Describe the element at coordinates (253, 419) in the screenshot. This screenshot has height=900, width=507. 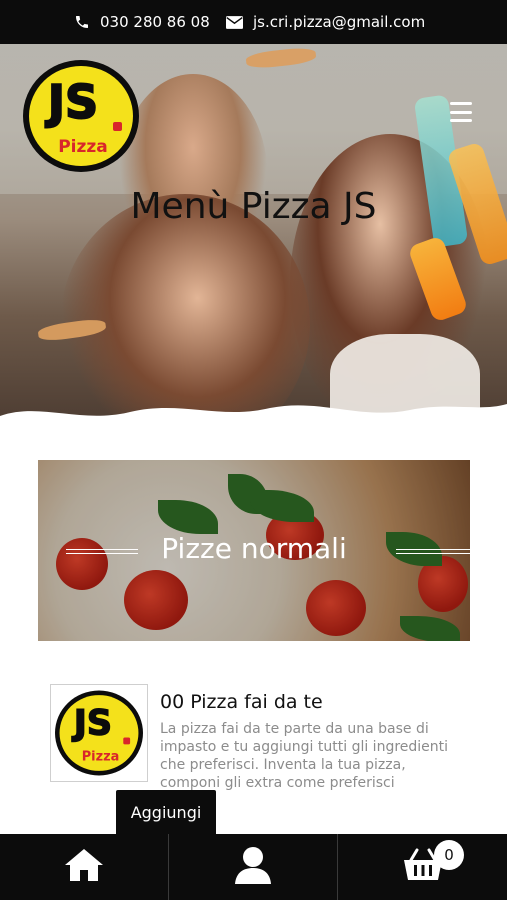
I see `hero-wave-divider` at that location.